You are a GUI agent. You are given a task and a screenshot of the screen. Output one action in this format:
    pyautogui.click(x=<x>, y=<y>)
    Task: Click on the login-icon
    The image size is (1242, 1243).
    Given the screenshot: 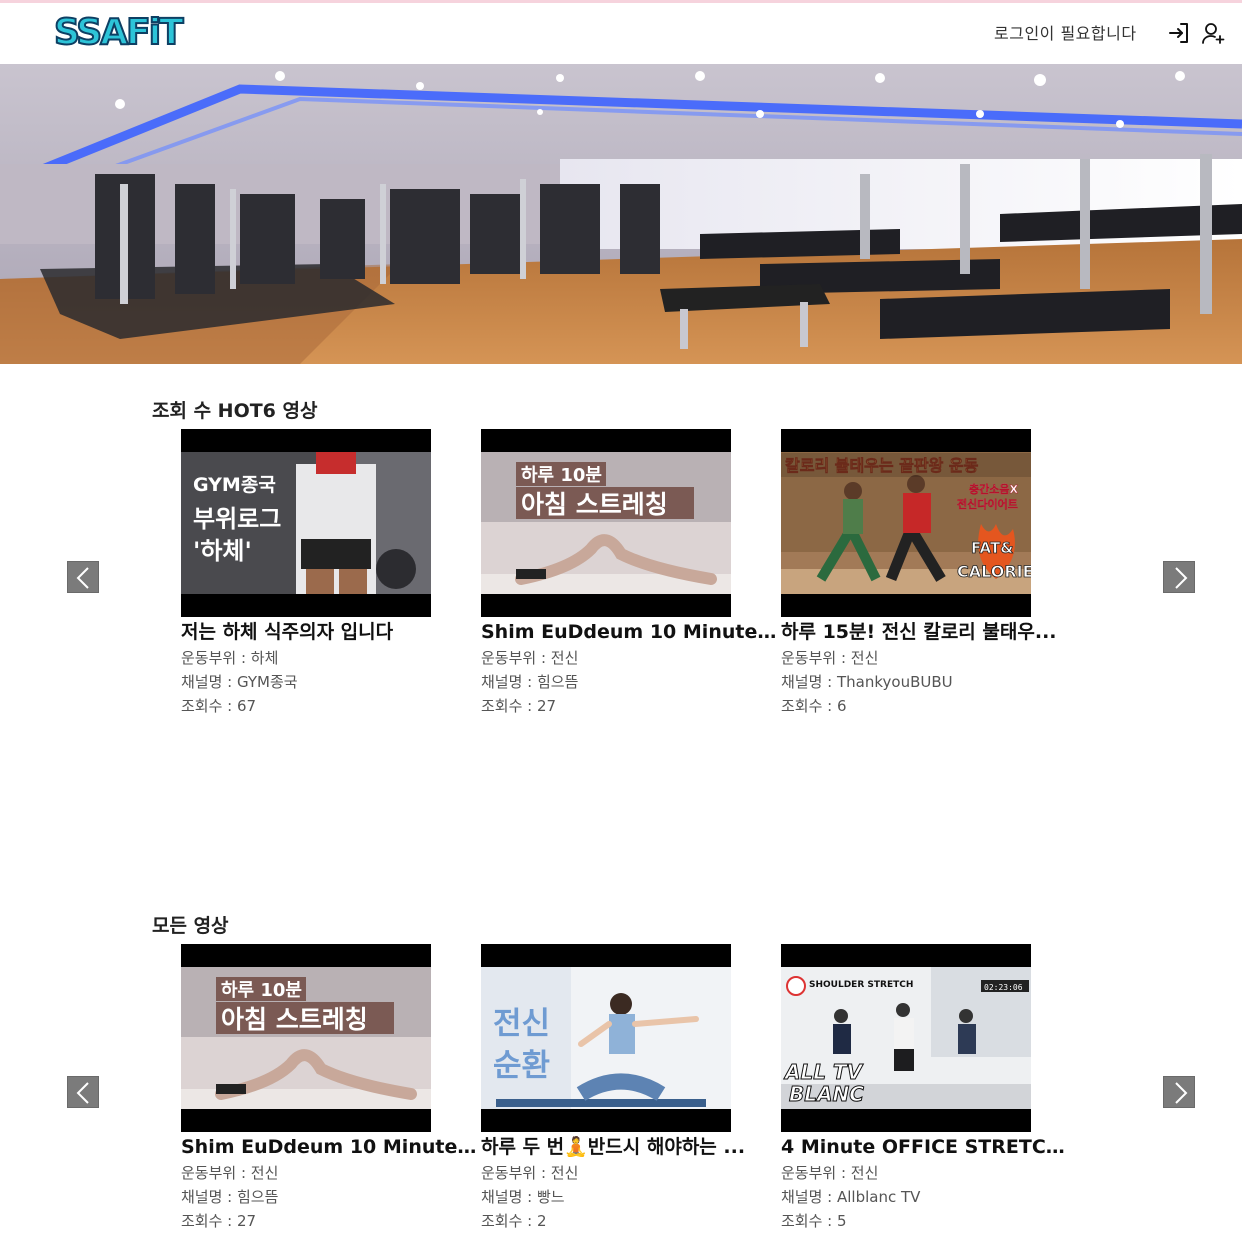 What is the action you would take?
    pyautogui.click(x=1179, y=33)
    